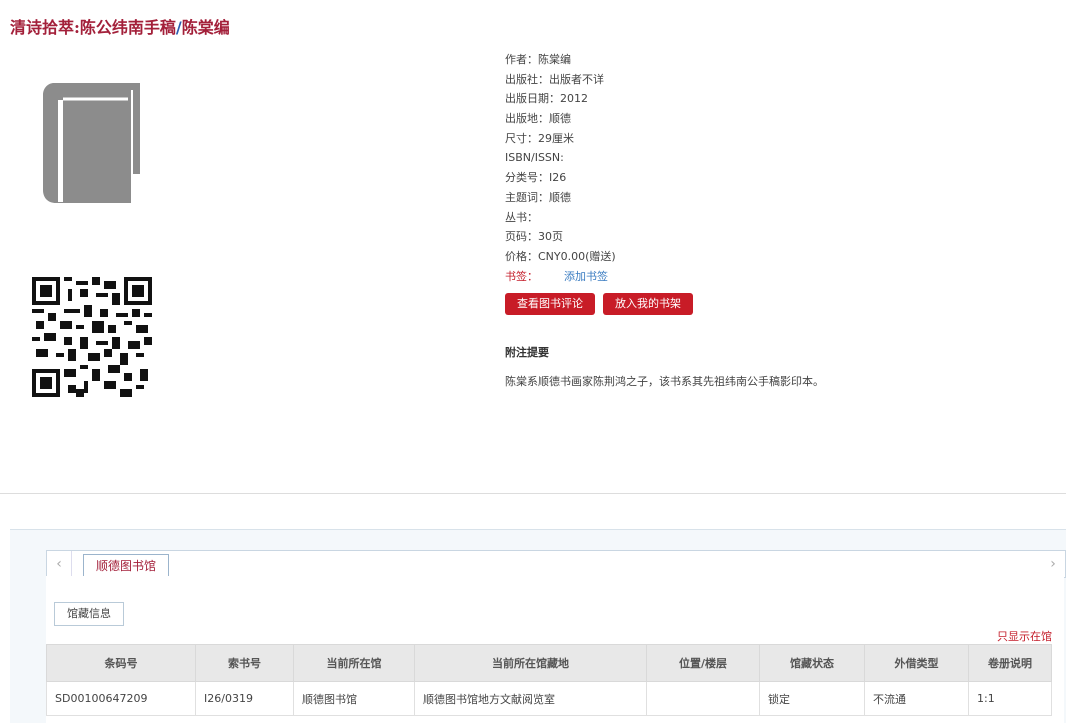 The width and height of the screenshot is (1066, 723). I want to click on tab-prev-arrow-icon: ‹, so click(59, 564).